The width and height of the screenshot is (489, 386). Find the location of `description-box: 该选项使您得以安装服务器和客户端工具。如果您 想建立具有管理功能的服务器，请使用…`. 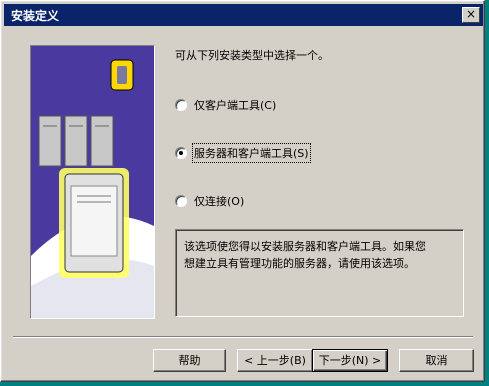

description-box: 该选项使您得以安装服务器和客户端工具。如果您 想建立具有管理功能的服务器，请使用… is located at coordinates (319, 273).